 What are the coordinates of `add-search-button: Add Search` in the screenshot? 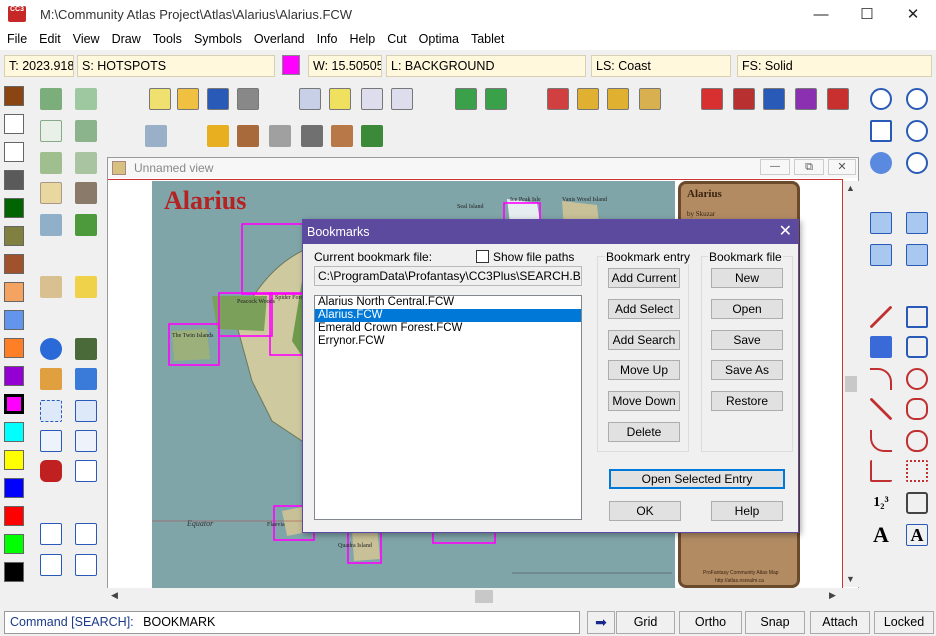 It's located at (644, 340).